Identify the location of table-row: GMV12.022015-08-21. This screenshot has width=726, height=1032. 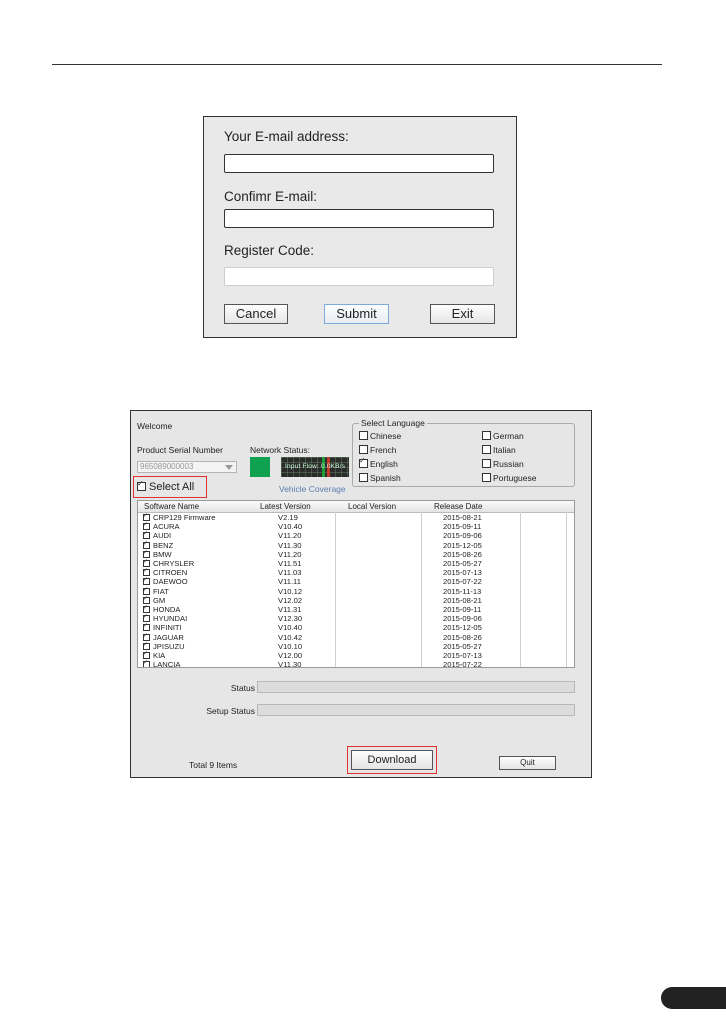
(356, 600).